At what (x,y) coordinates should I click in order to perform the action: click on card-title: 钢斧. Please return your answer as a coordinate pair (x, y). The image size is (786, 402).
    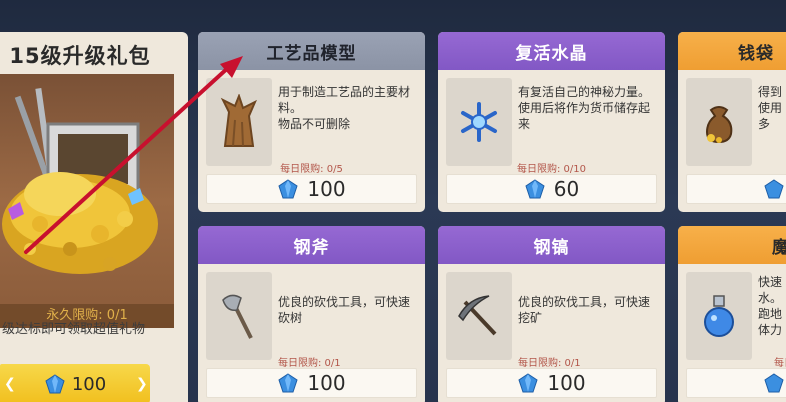
    Looking at the image, I should click on (311, 245).